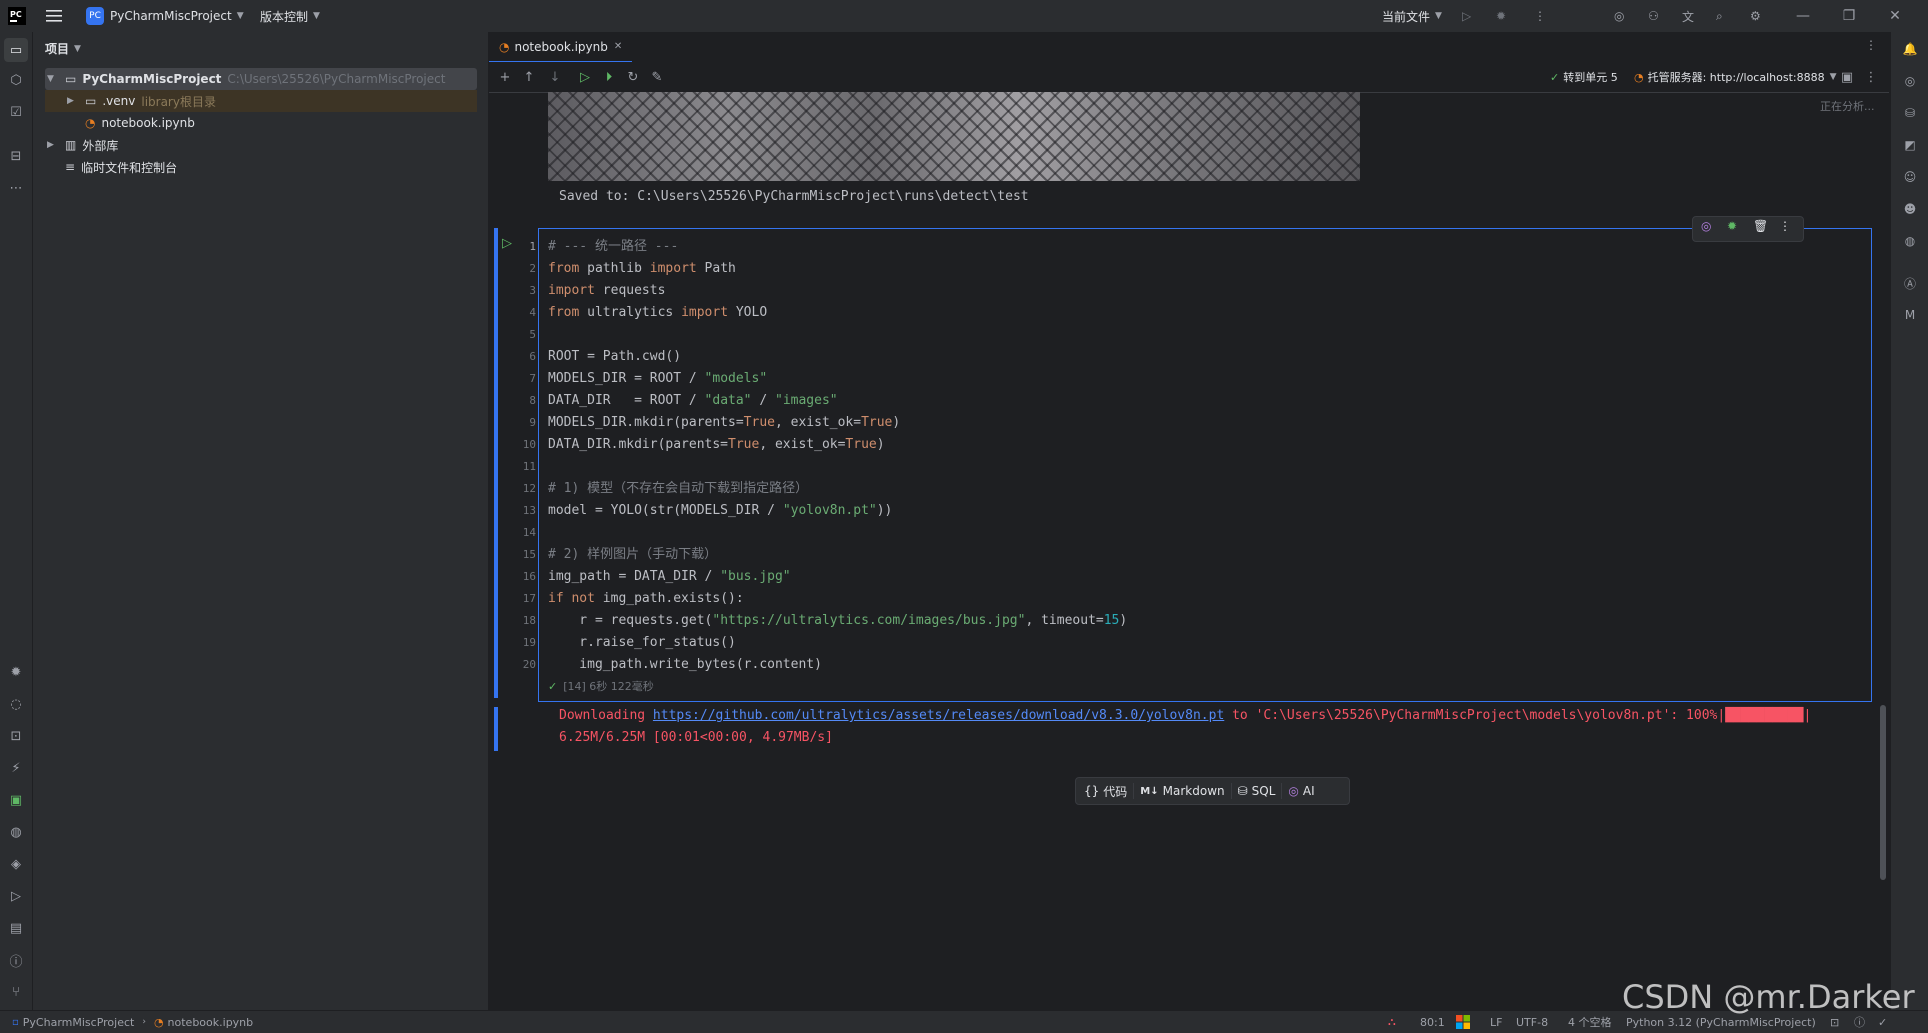 The width and height of the screenshot is (1928, 1033). Describe the element at coordinates (1496, 1022) in the screenshot. I see `line-separator: LF` at that location.